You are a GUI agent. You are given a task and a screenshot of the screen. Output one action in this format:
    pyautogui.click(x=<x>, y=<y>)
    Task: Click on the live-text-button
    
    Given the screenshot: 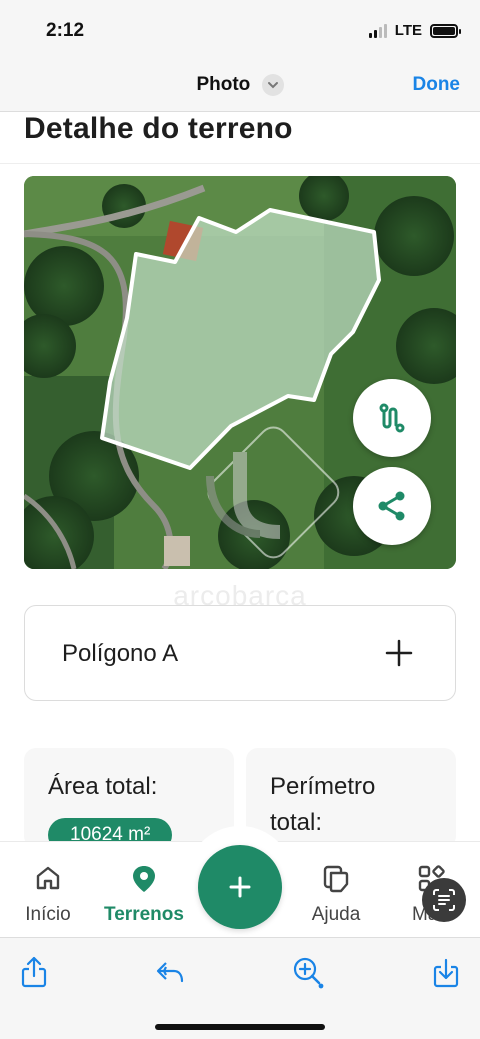 What is the action you would take?
    pyautogui.click(x=444, y=900)
    